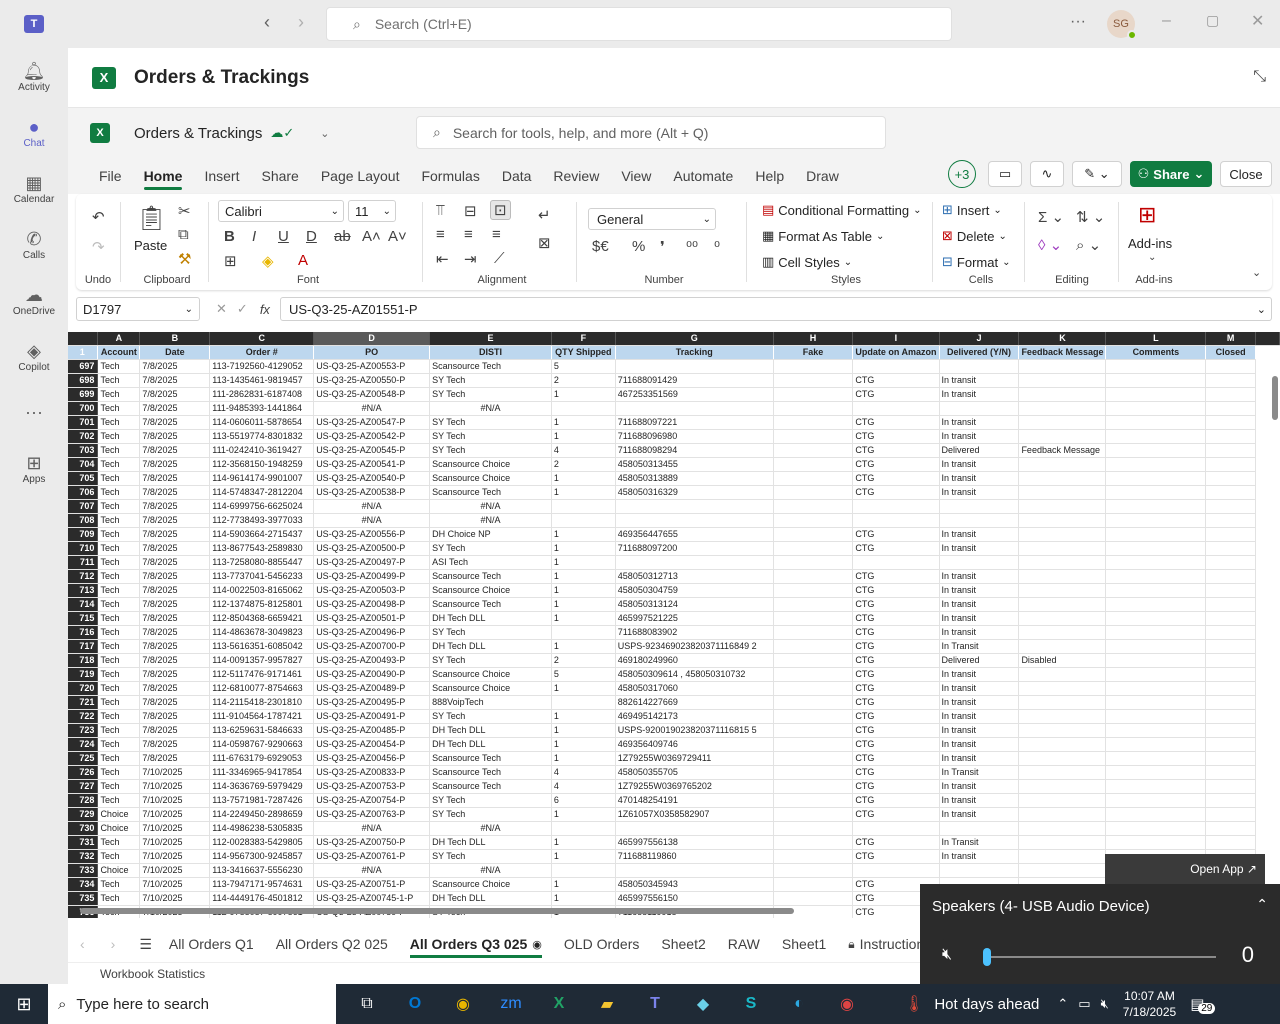  Describe the element at coordinates (83, 660) in the screenshot. I see `row-number: 718` at that location.